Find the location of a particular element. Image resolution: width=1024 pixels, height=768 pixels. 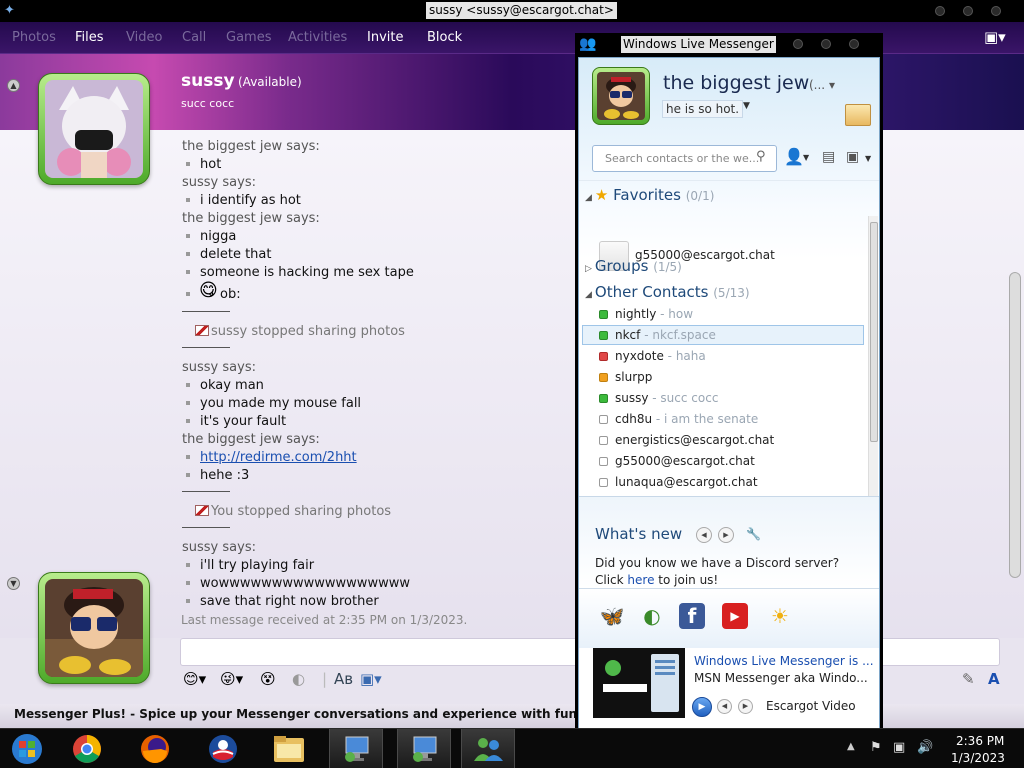

close-button is located at coordinates (996, 11).